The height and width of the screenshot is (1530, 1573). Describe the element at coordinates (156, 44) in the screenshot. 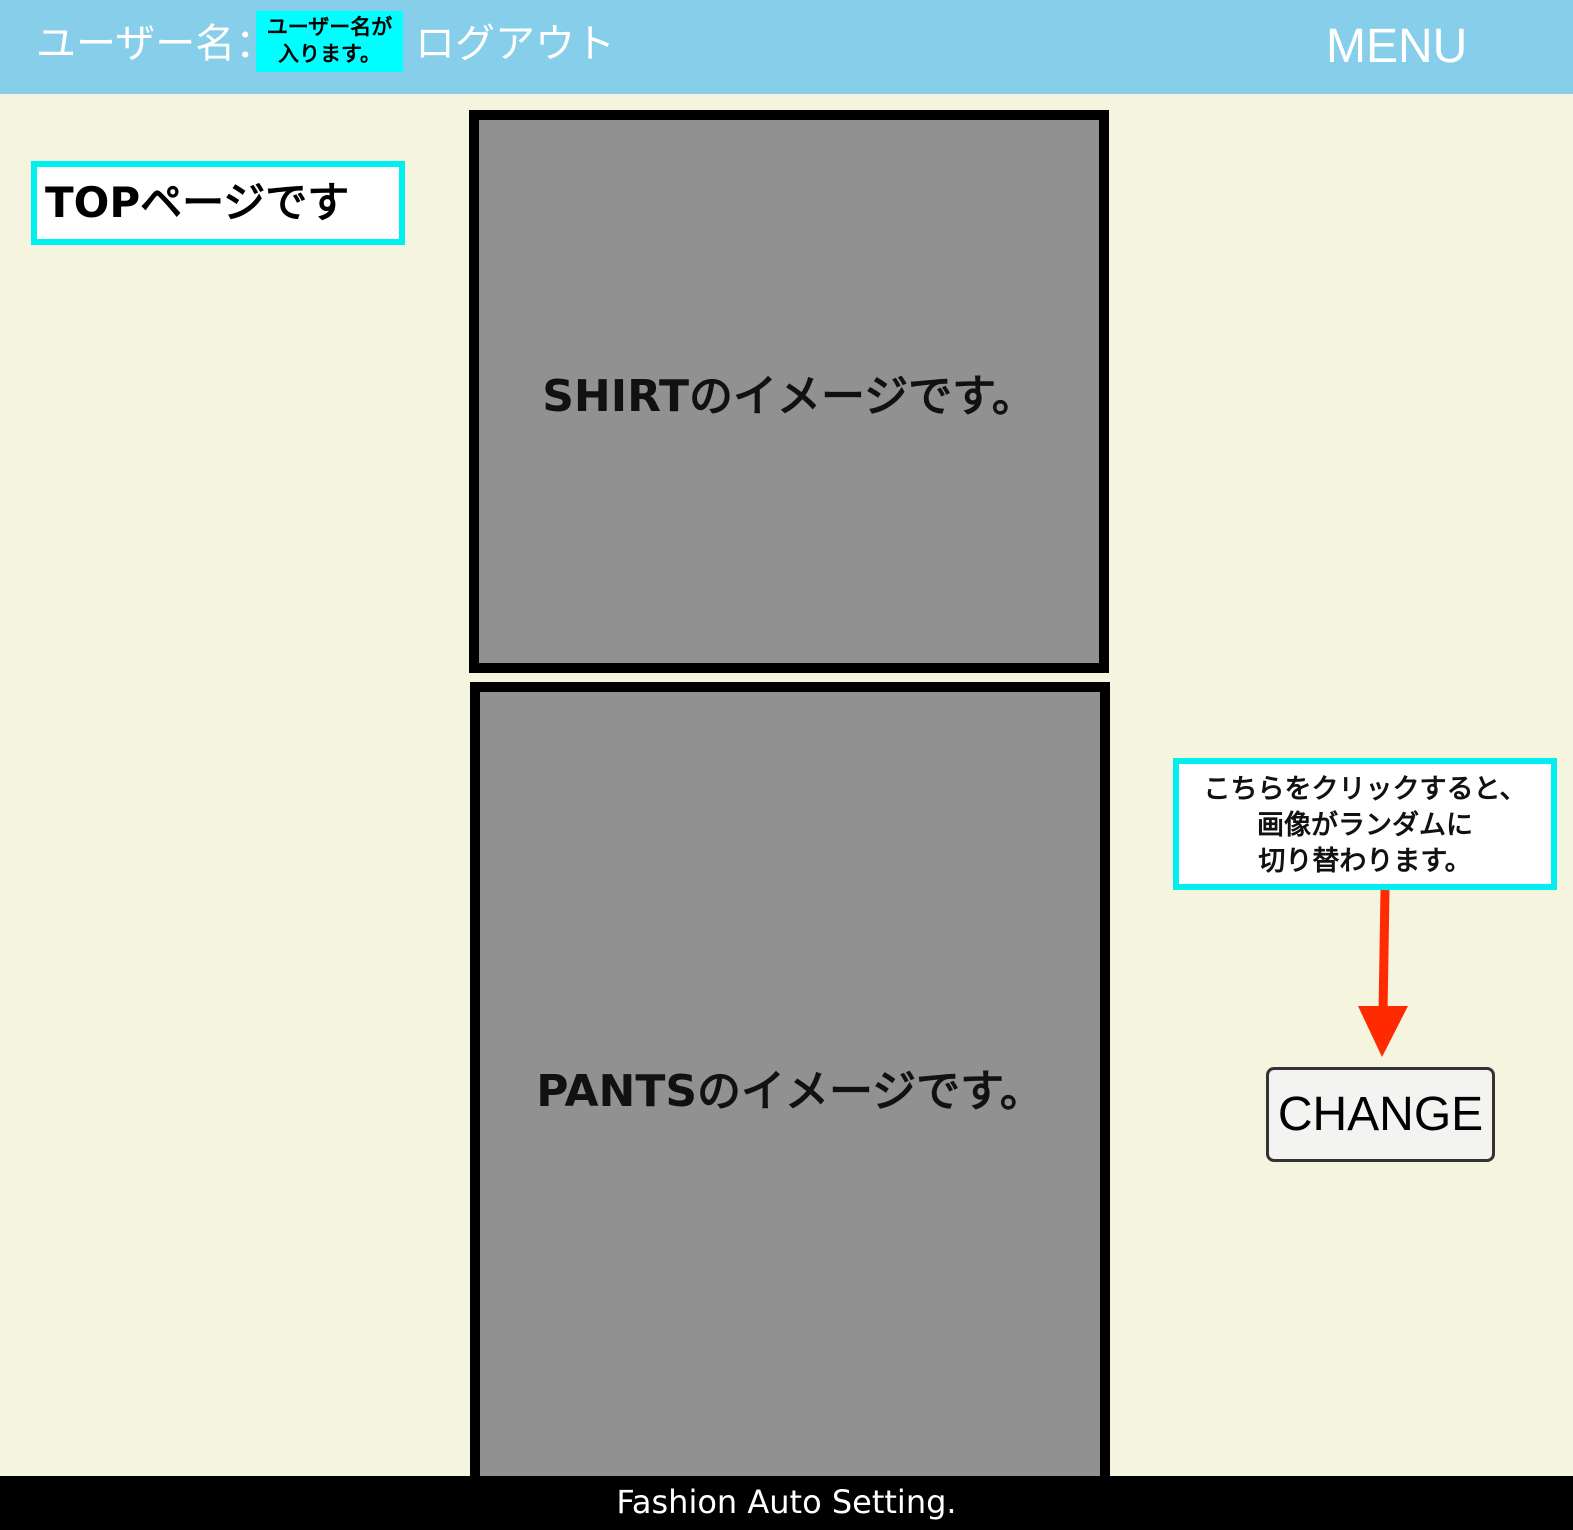

I see `user-name-label: ユーザー名：` at that location.